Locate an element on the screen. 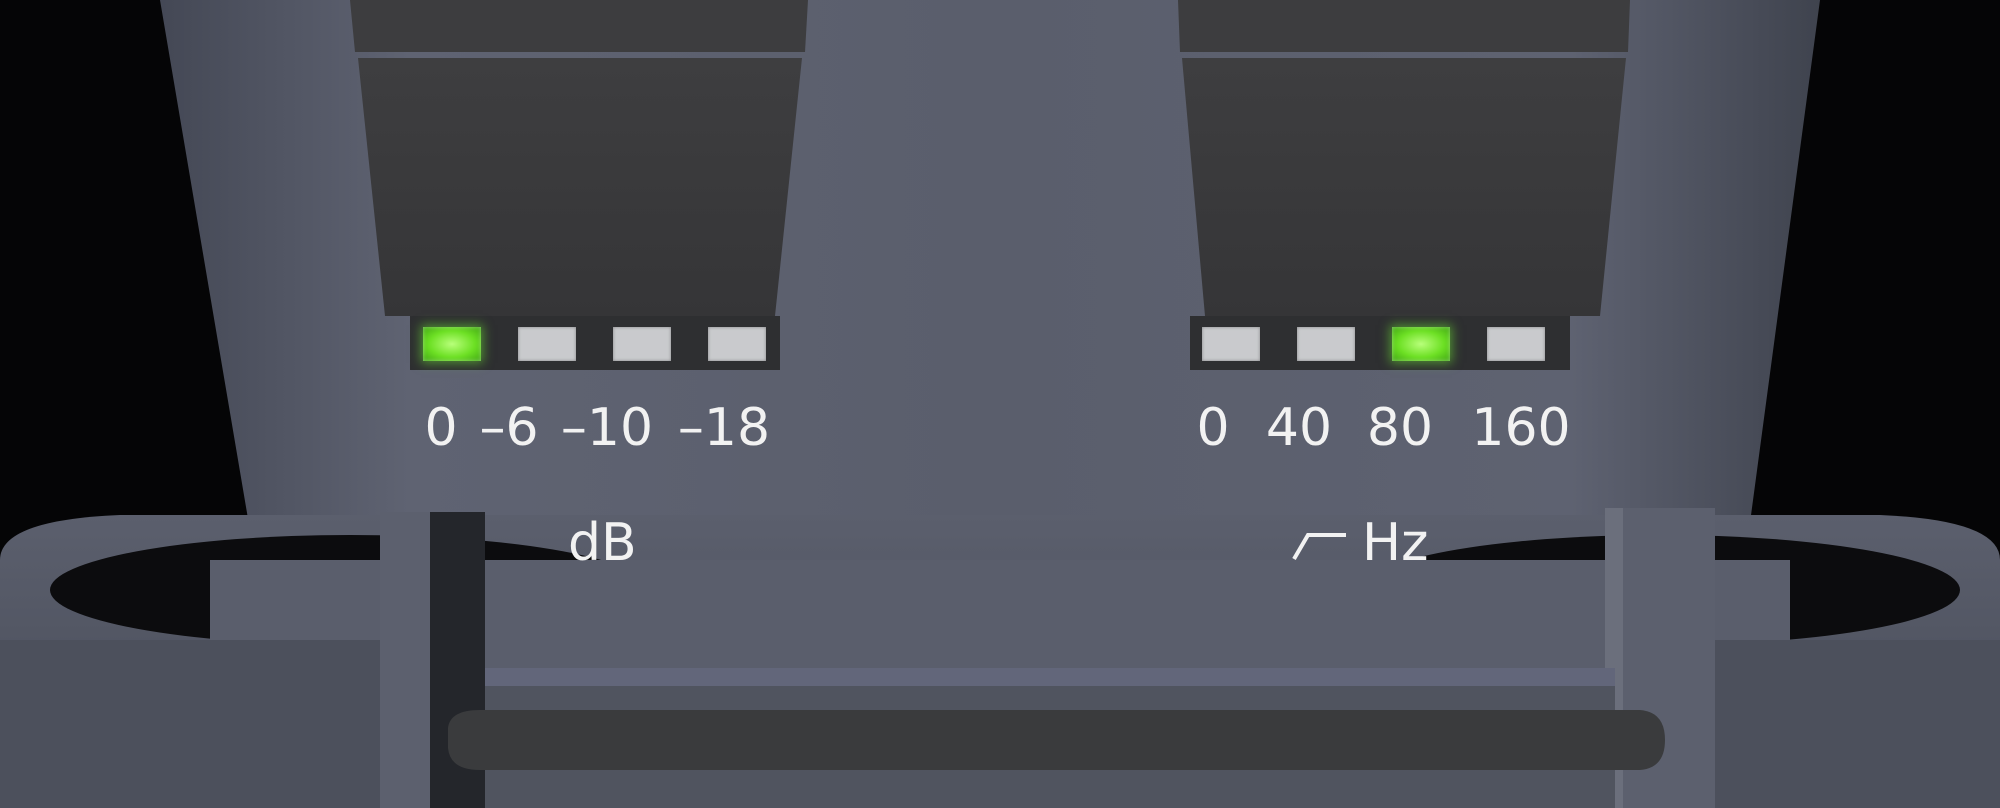 This screenshot has width=2000, height=808. highpass-unit-group: Hz is located at coordinates (1359, 543).